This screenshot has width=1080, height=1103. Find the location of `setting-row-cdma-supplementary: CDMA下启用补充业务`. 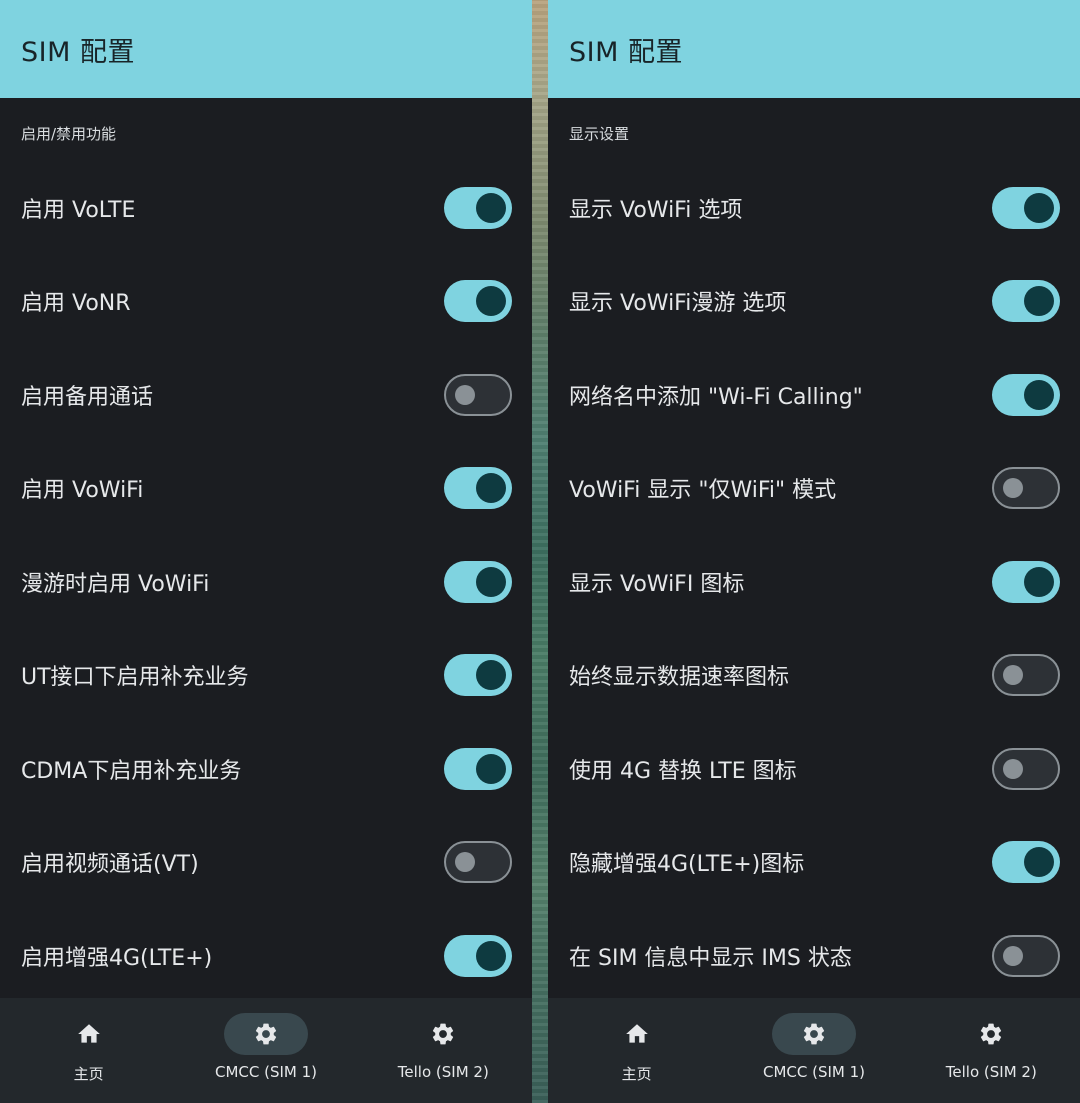

setting-row-cdma-supplementary: CDMA下启用补充业务 is located at coordinates (266, 768).